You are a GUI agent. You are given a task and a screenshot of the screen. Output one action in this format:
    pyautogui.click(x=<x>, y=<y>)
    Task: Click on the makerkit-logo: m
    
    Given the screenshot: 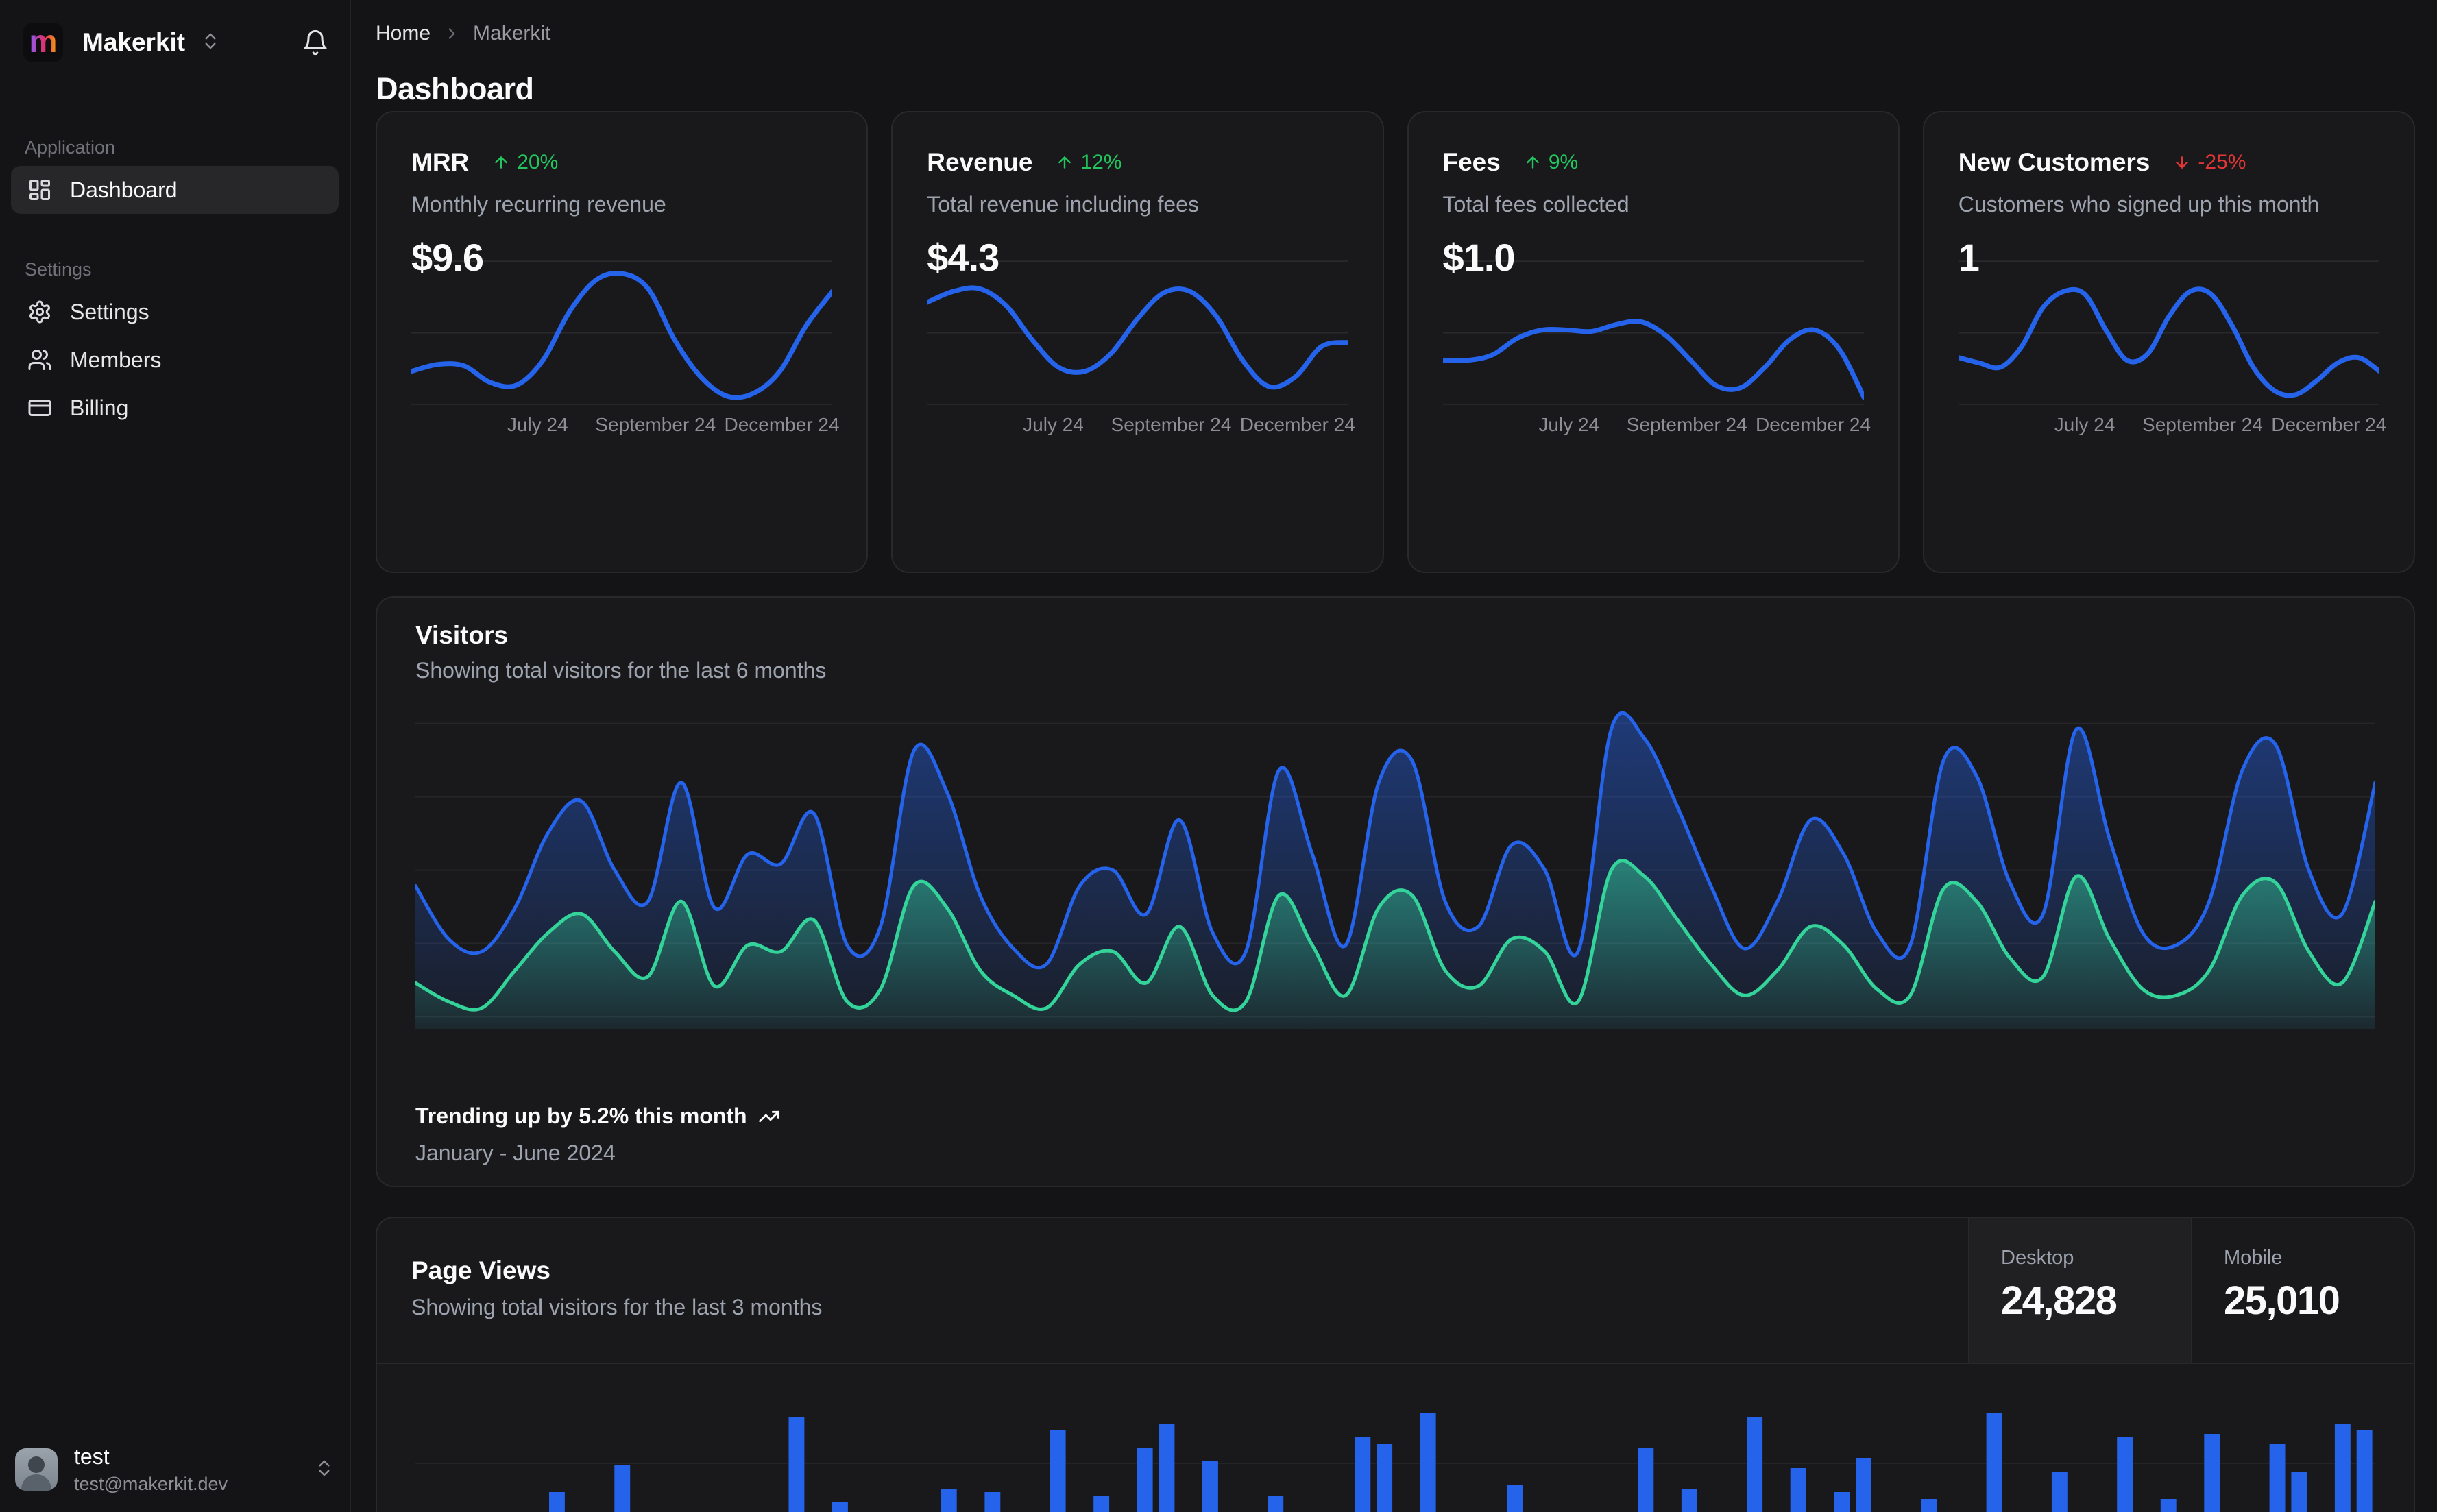 What is the action you would take?
    pyautogui.click(x=43, y=42)
    